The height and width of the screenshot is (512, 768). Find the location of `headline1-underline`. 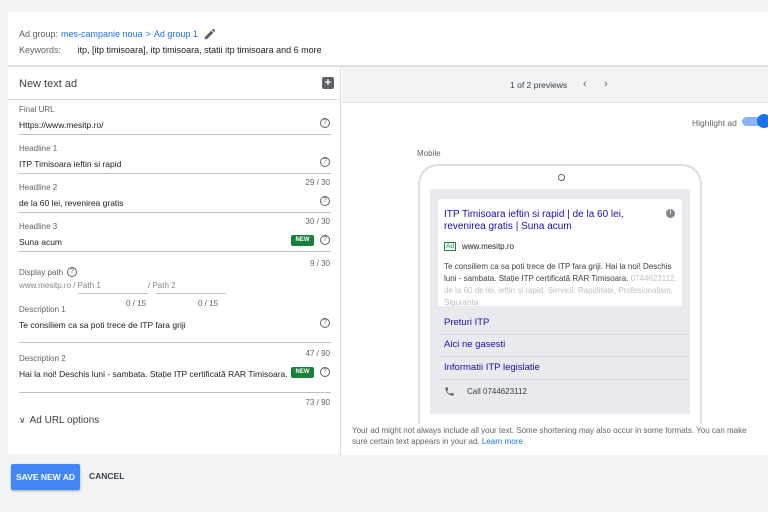

headline1-underline is located at coordinates (175, 173).